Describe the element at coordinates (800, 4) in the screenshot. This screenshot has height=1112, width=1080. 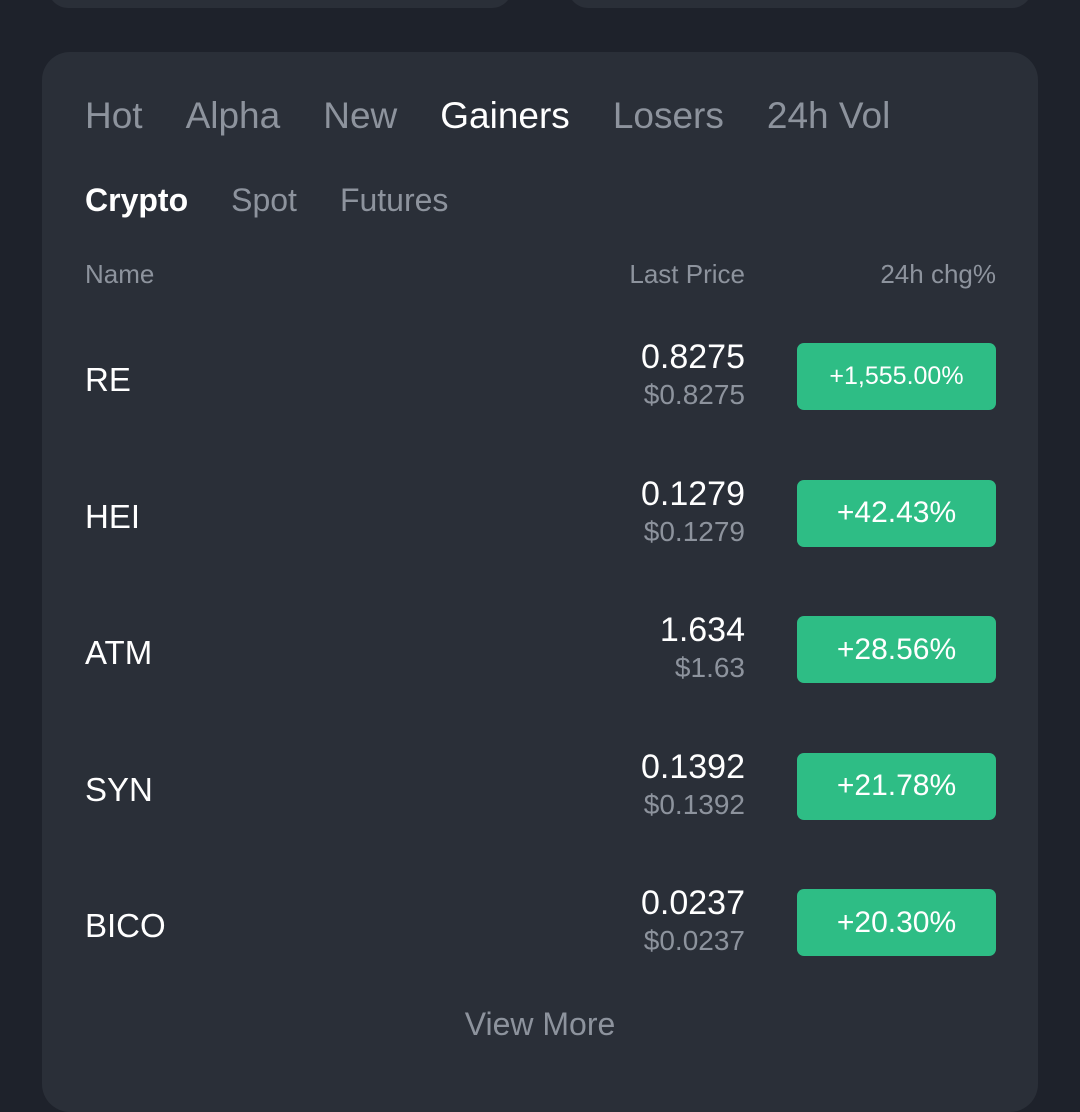
I see `top-card-right` at that location.